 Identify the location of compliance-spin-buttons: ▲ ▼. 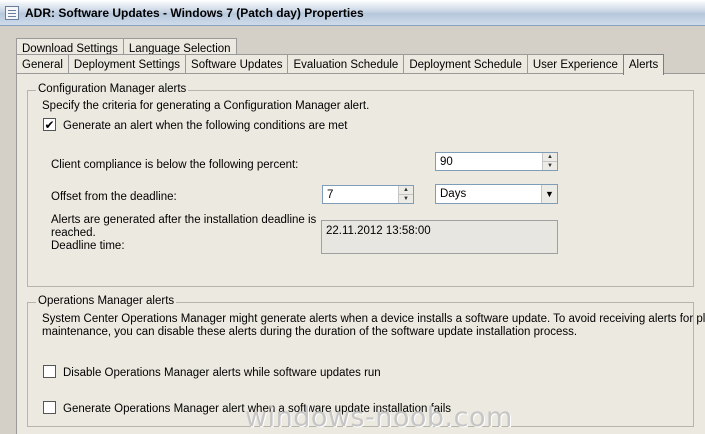
(549, 161).